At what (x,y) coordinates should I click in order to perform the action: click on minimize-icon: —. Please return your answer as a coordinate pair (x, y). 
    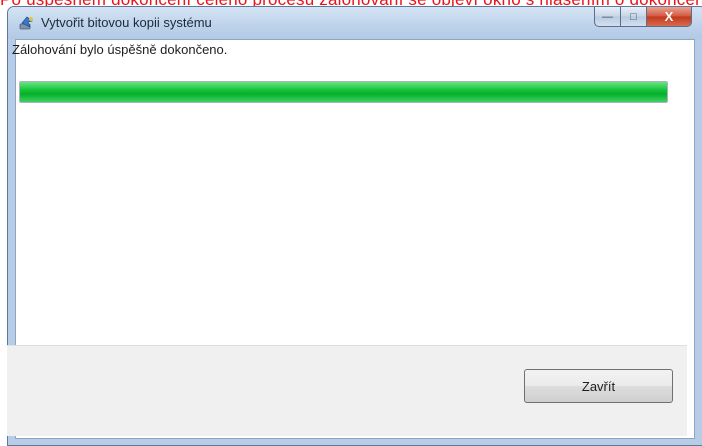
    Looking at the image, I should click on (607, 16).